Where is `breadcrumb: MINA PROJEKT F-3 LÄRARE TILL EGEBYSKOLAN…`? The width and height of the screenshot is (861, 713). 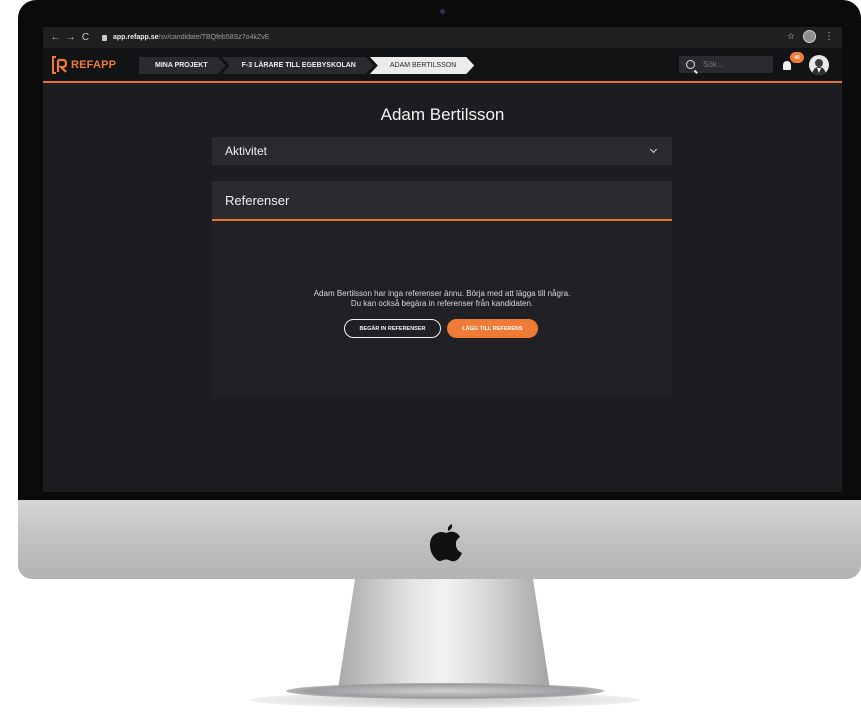 breadcrumb: MINA PROJEKT F-3 LÄRARE TILL EGEBYSKOLAN… is located at coordinates (304, 65).